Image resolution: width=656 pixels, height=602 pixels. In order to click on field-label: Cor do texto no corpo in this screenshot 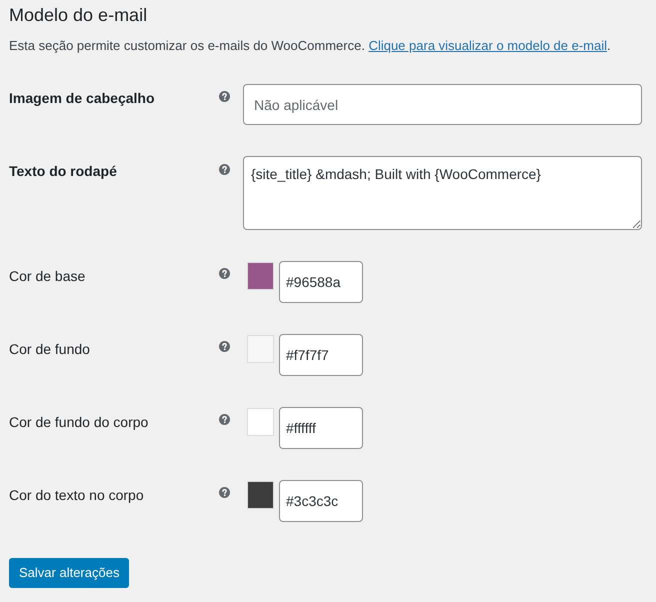, I will do `click(76, 495)`.